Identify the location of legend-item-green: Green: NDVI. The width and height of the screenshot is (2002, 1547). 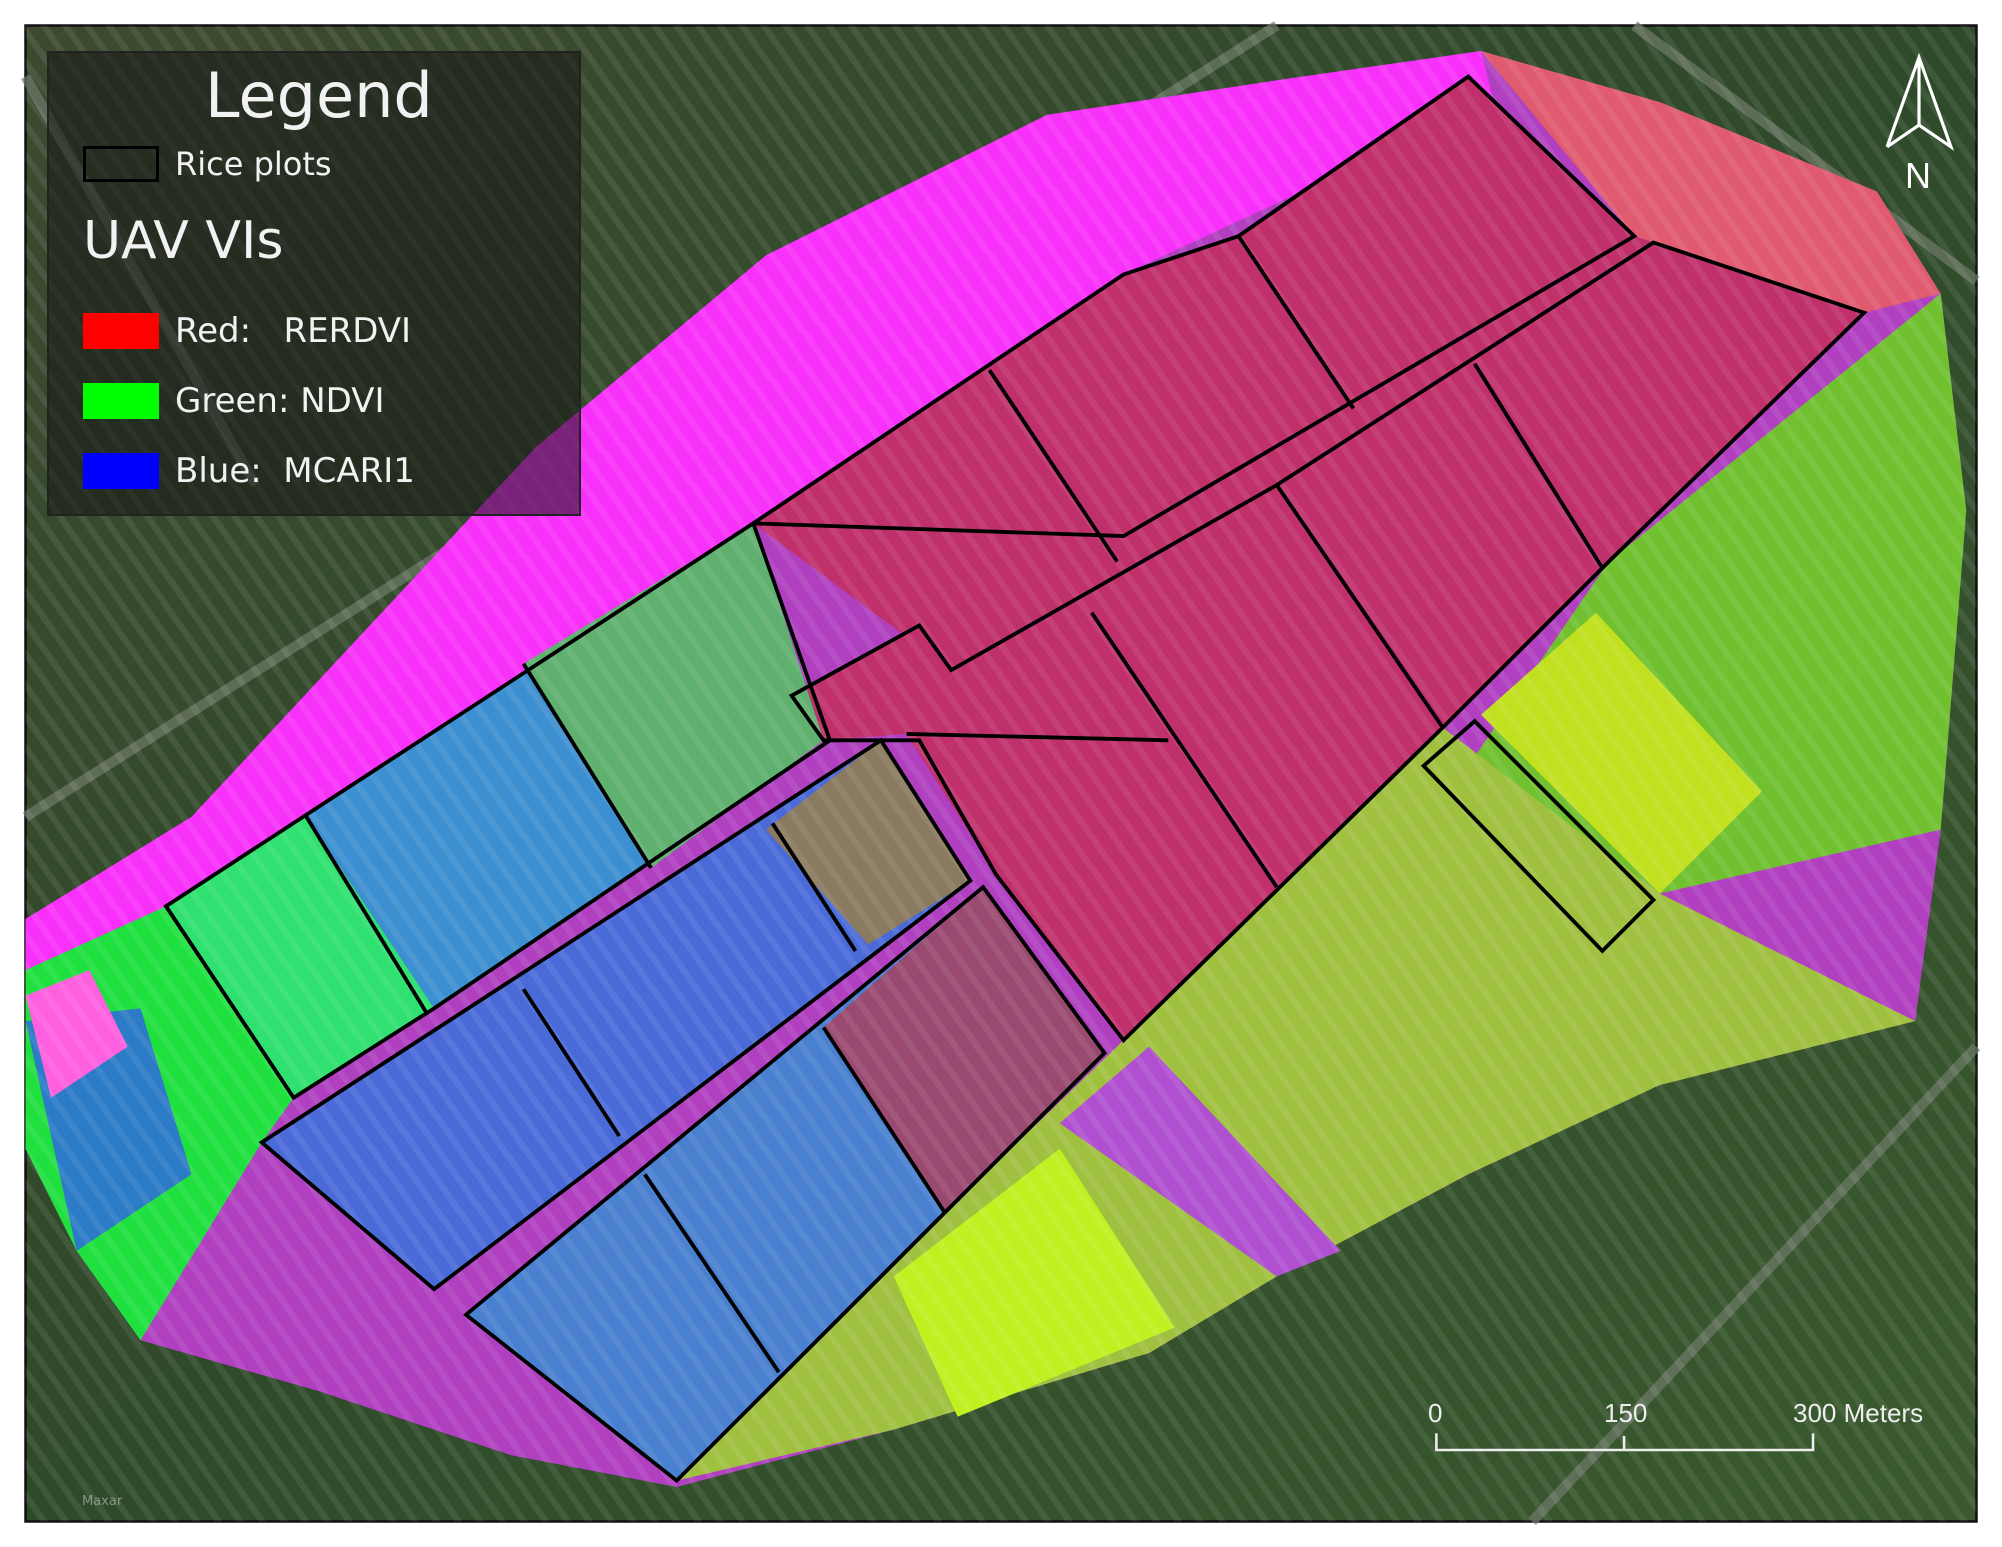
(234, 401).